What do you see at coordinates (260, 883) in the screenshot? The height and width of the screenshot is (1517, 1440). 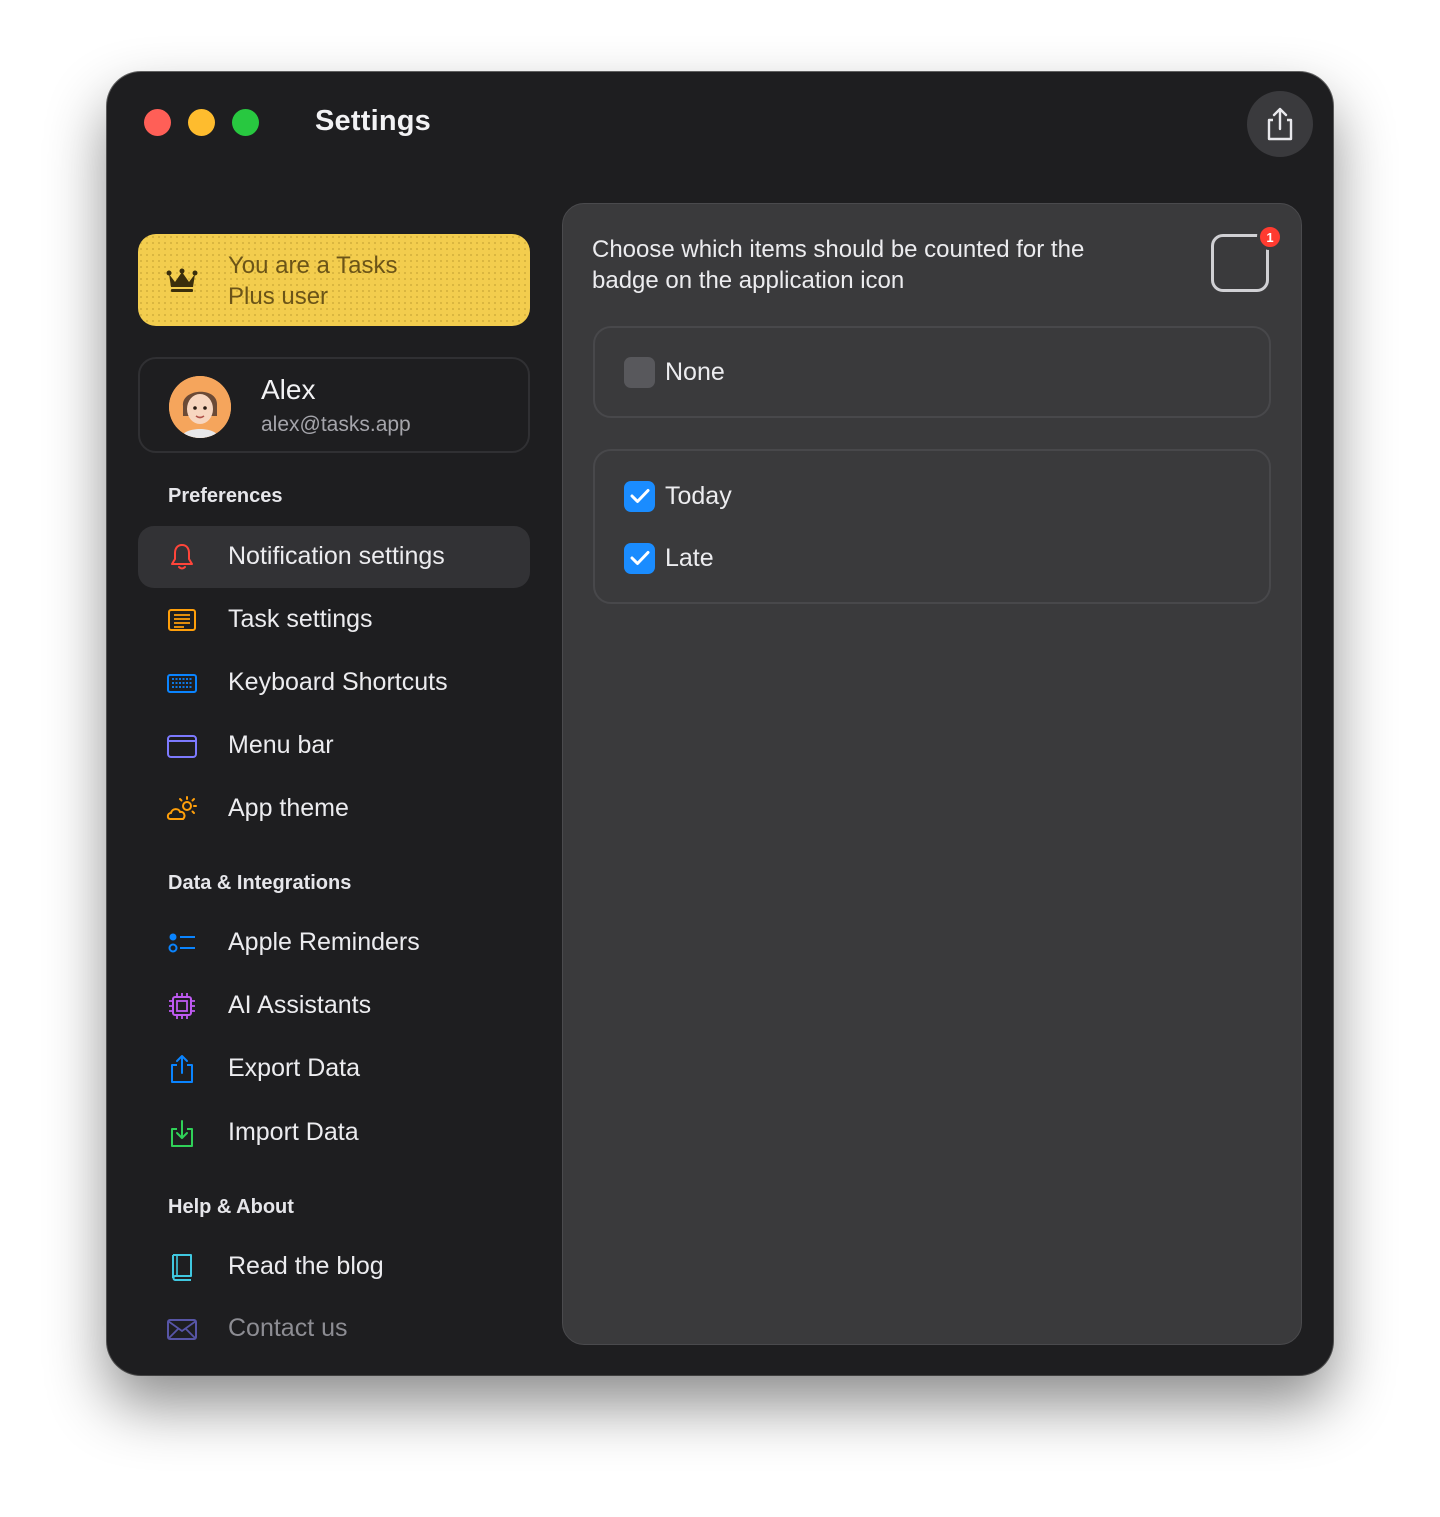 I see `section-data-integrations: Data & Integrations` at bounding box center [260, 883].